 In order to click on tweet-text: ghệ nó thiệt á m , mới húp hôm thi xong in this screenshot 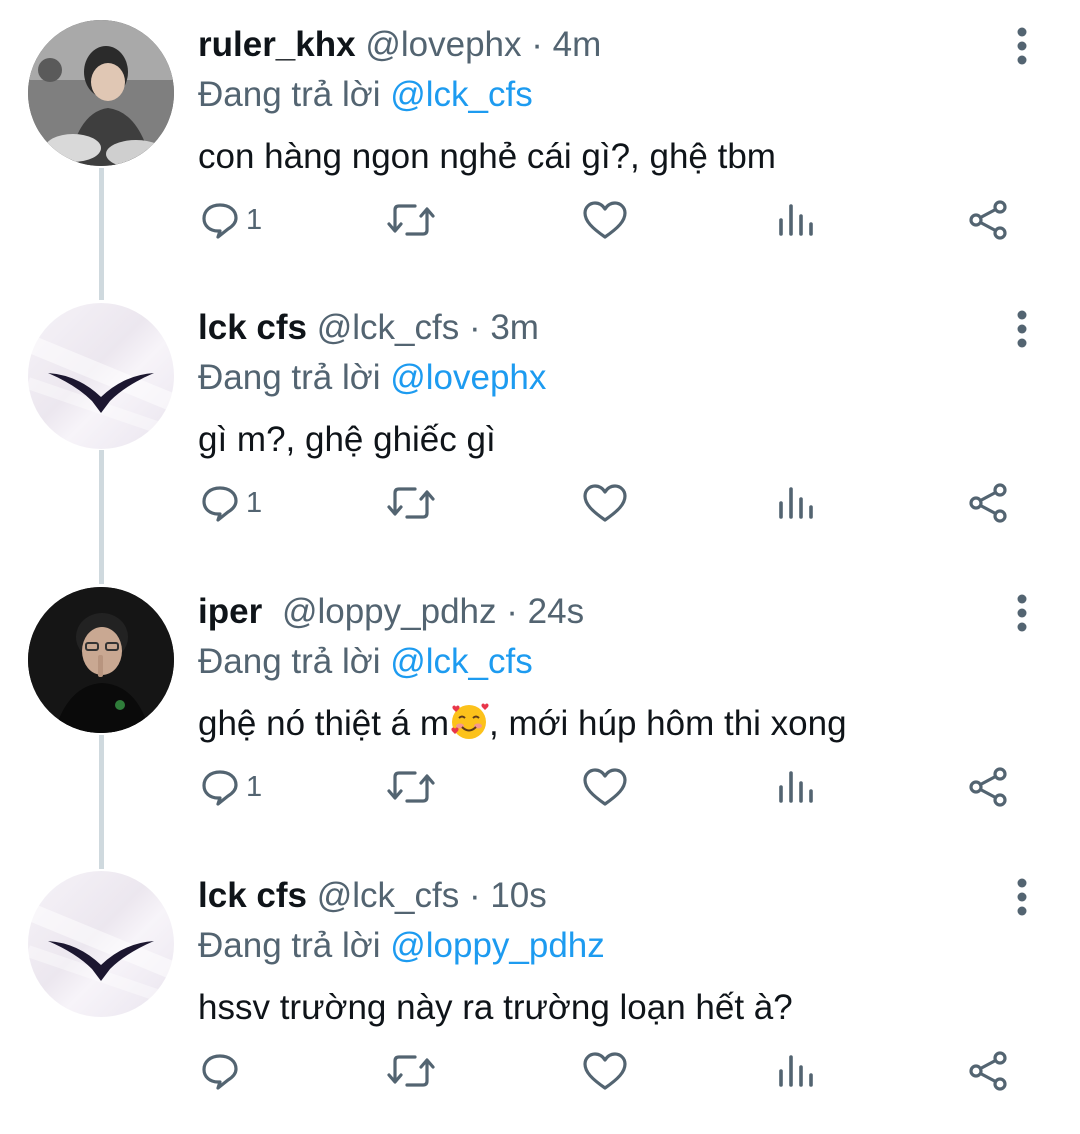, I will do `click(522, 724)`.